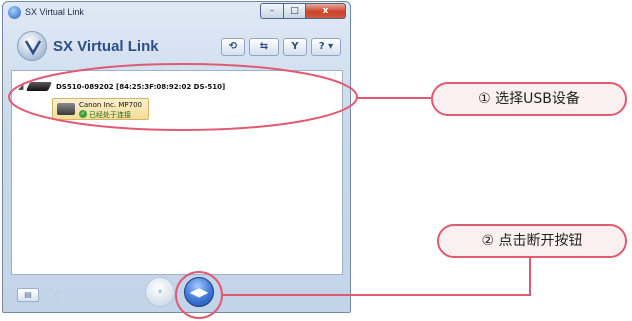 The width and height of the screenshot is (632, 321). Describe the element at coordinates (529, 99) in the screenshot. I see `callout-select-usb-device: ① 选择USB设备` at that location.